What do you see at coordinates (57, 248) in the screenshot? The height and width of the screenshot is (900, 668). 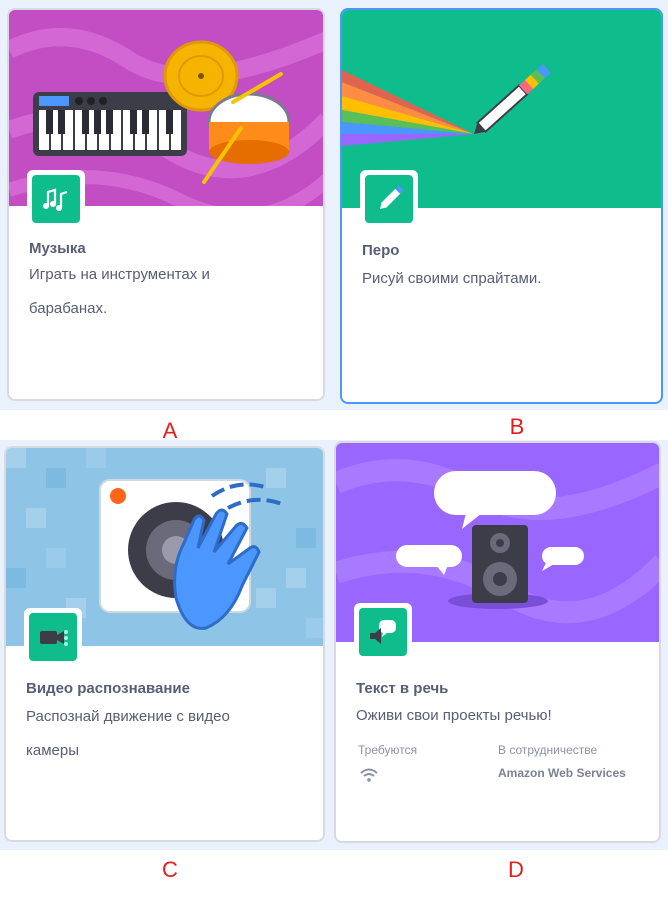 I see `music-card-title: Музыка` at bounding box center [57, 248].